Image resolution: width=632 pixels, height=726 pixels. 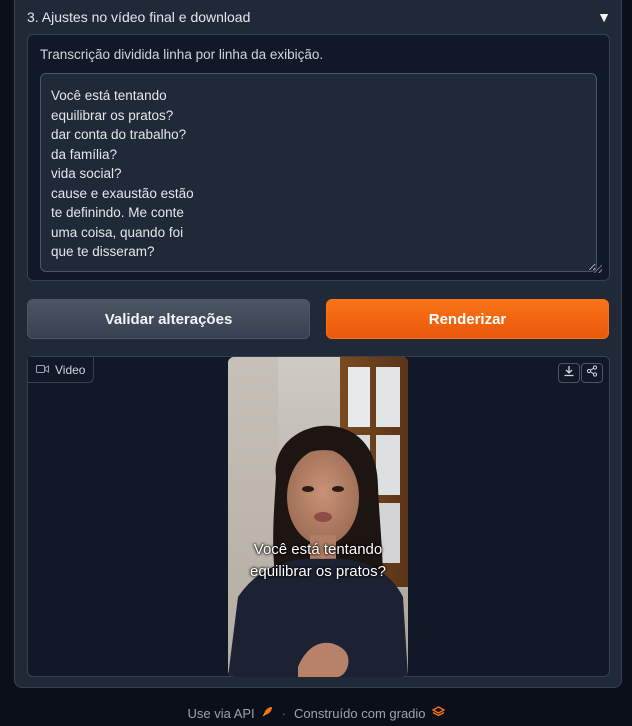 I want to click on video-label: Video, so click(x=61, y=370).